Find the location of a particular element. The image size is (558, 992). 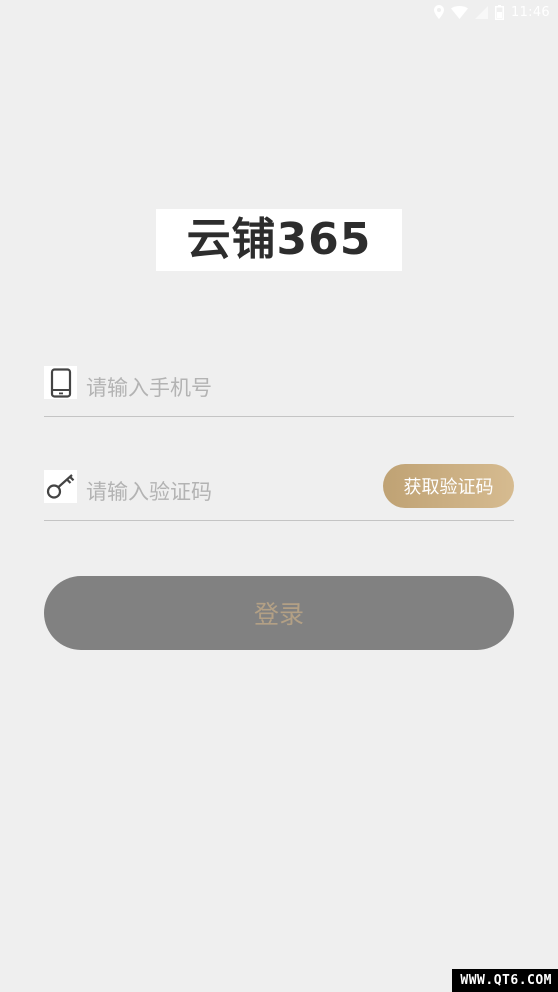

status-bar: 11:46 is located at coordinates (279, 12).